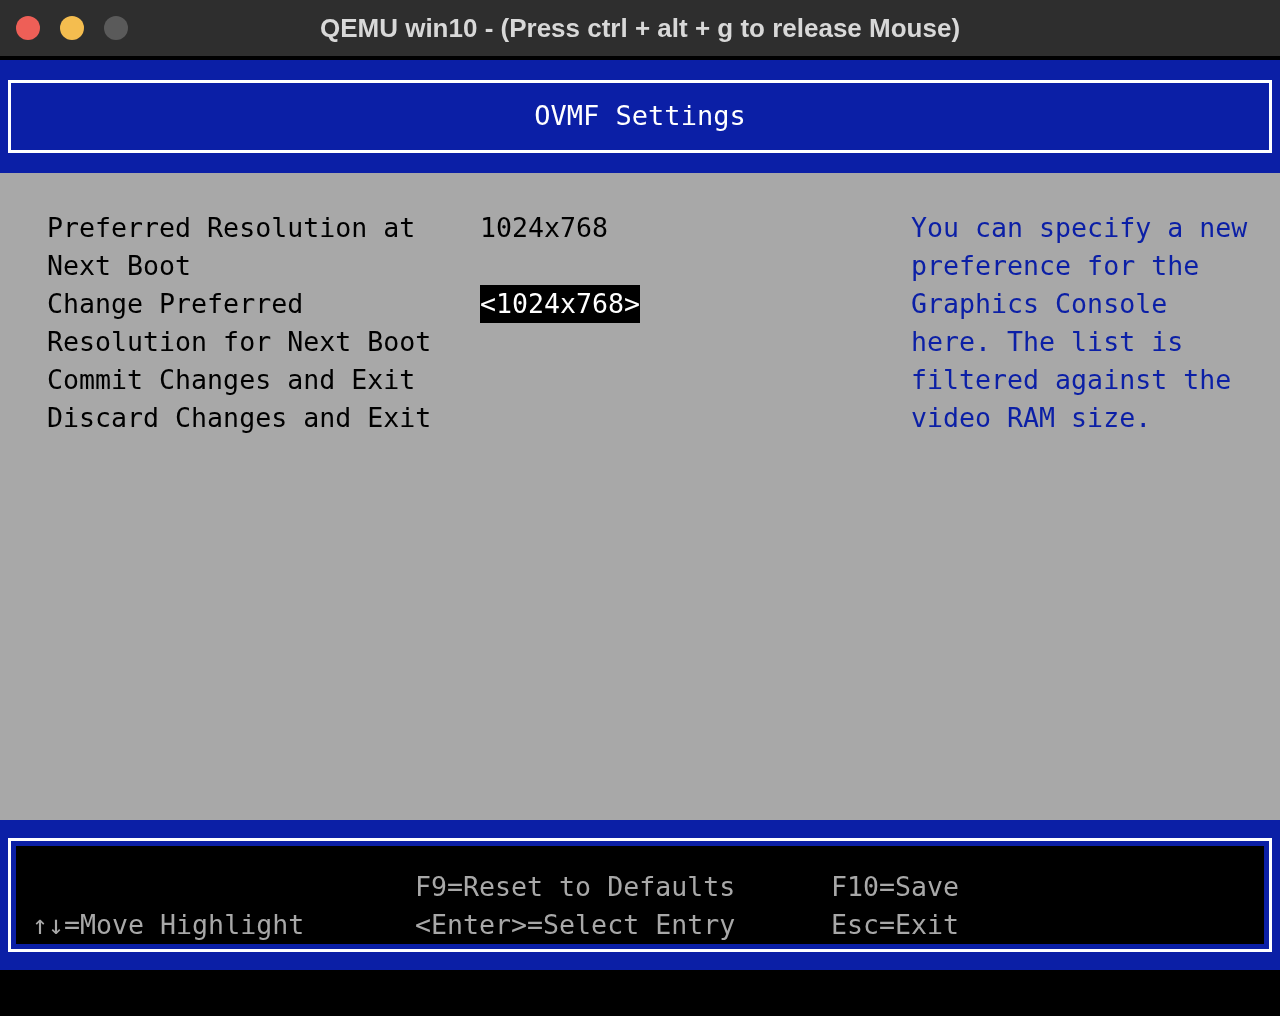 The width and height of the screenshot is (1280, 1016). Describe the element at coordinates (640, 28) in the screenshot. I see `window-title: QEMU win10 - (Press ctrl + alt + g to release Mouse)` at that location.